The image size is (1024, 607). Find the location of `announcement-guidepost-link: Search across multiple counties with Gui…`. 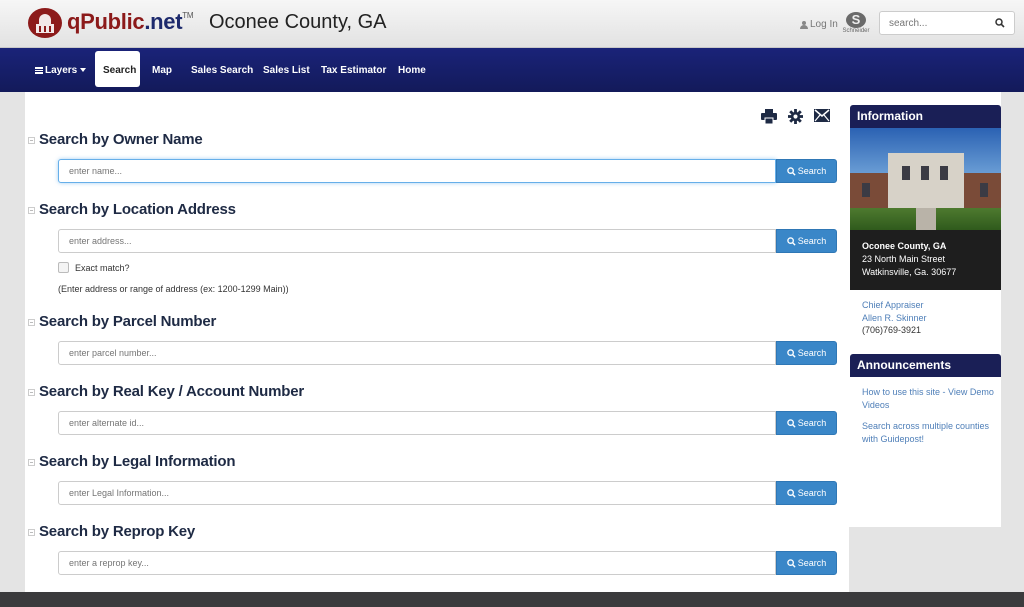

announcement-guidepost-link: Search across multiple counties with Gui… is located at coordinates (929, 433).